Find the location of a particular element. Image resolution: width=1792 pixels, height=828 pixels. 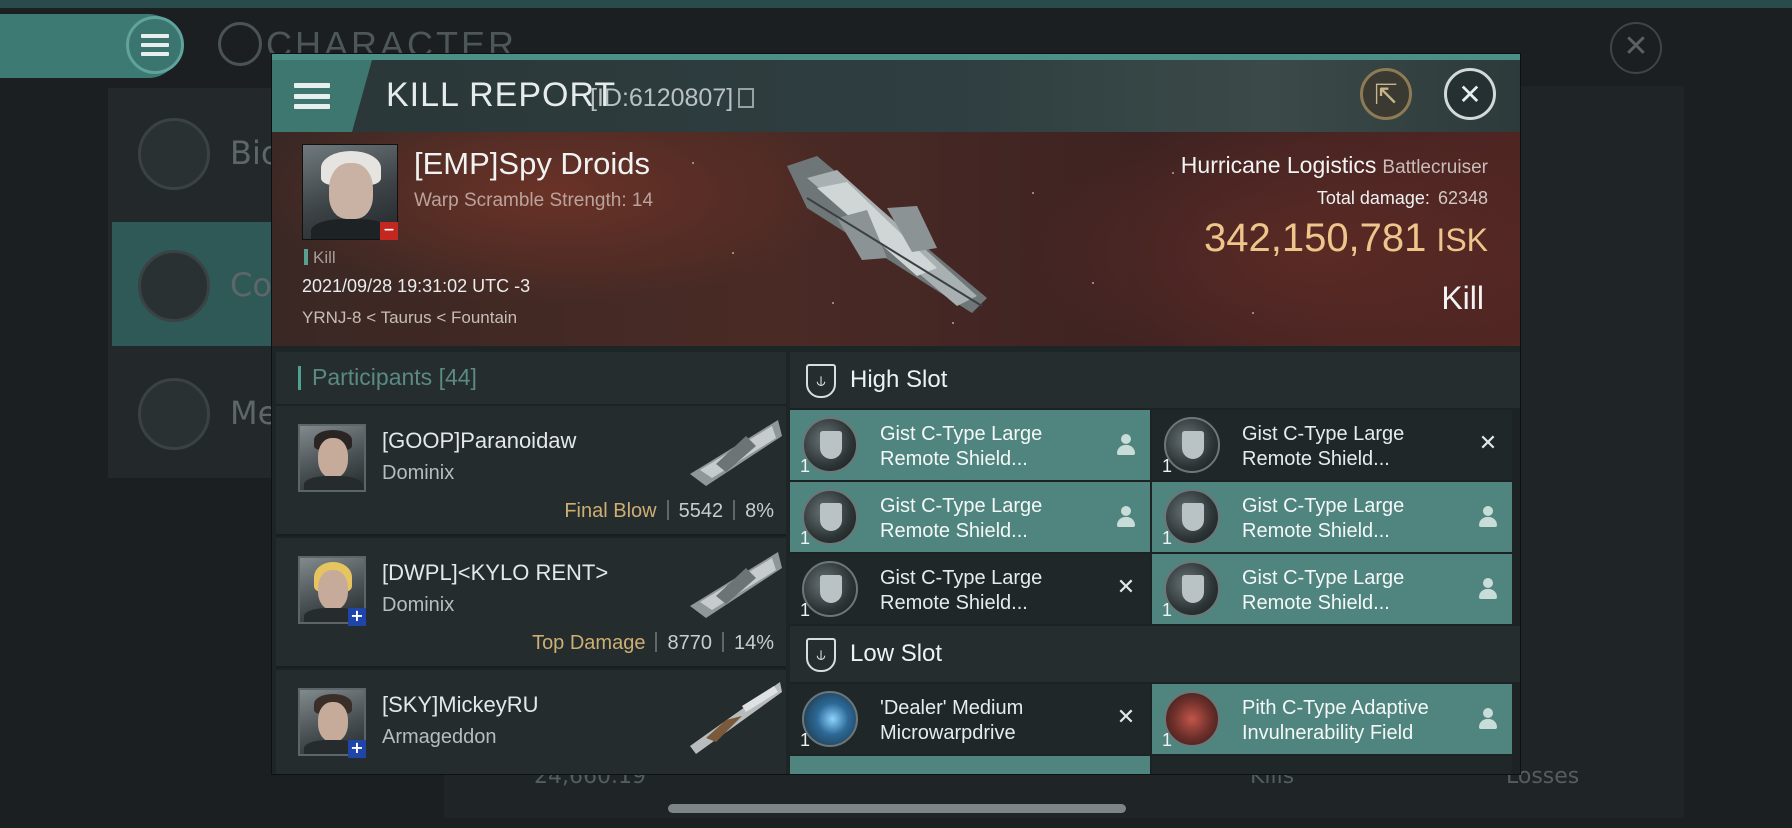

isk-value: 342,150,781 ISK is located at coordinates (1346, 238).